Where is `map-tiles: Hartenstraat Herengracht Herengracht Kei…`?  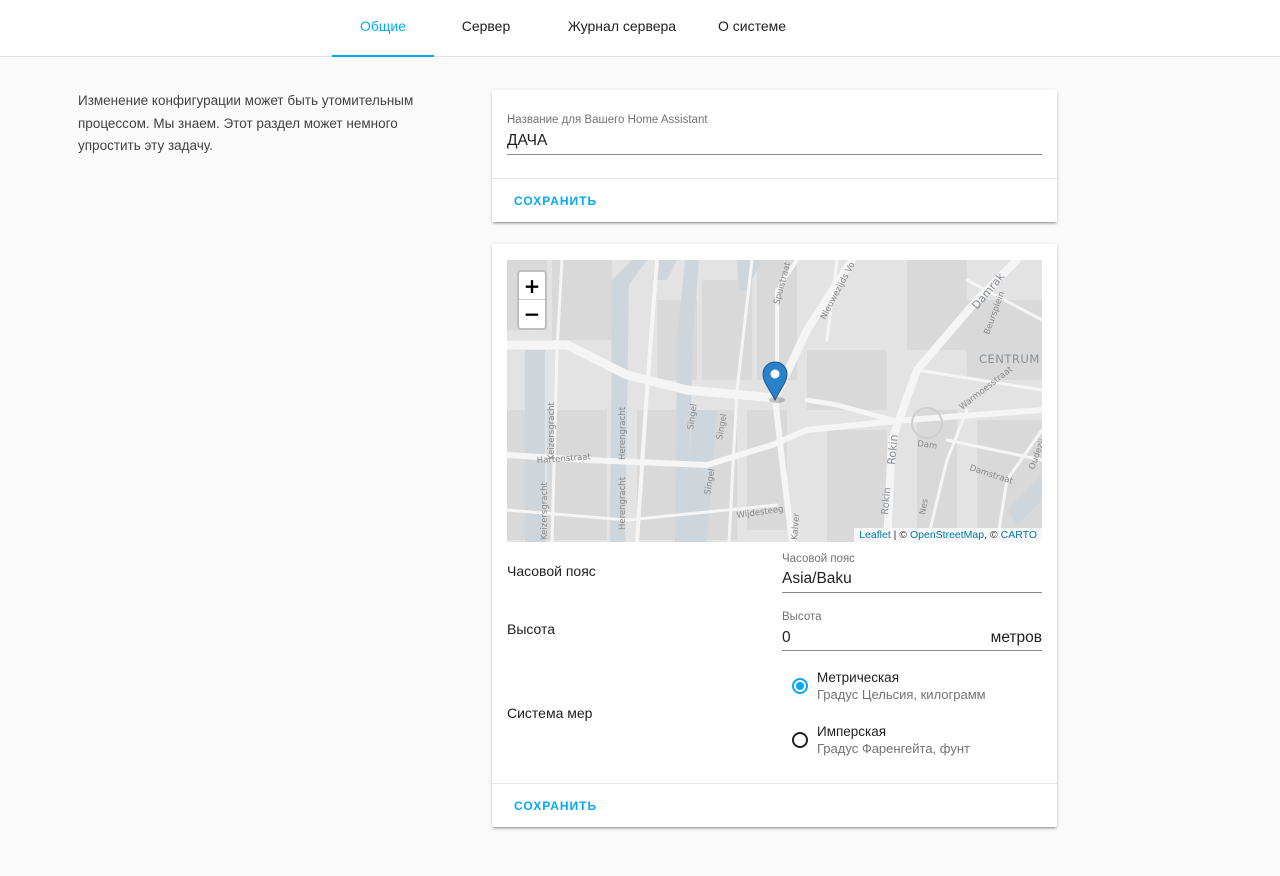 map-tiles: Hartenstraat Herengracht Herengracht Kei… is located at coordinates (774, 401).